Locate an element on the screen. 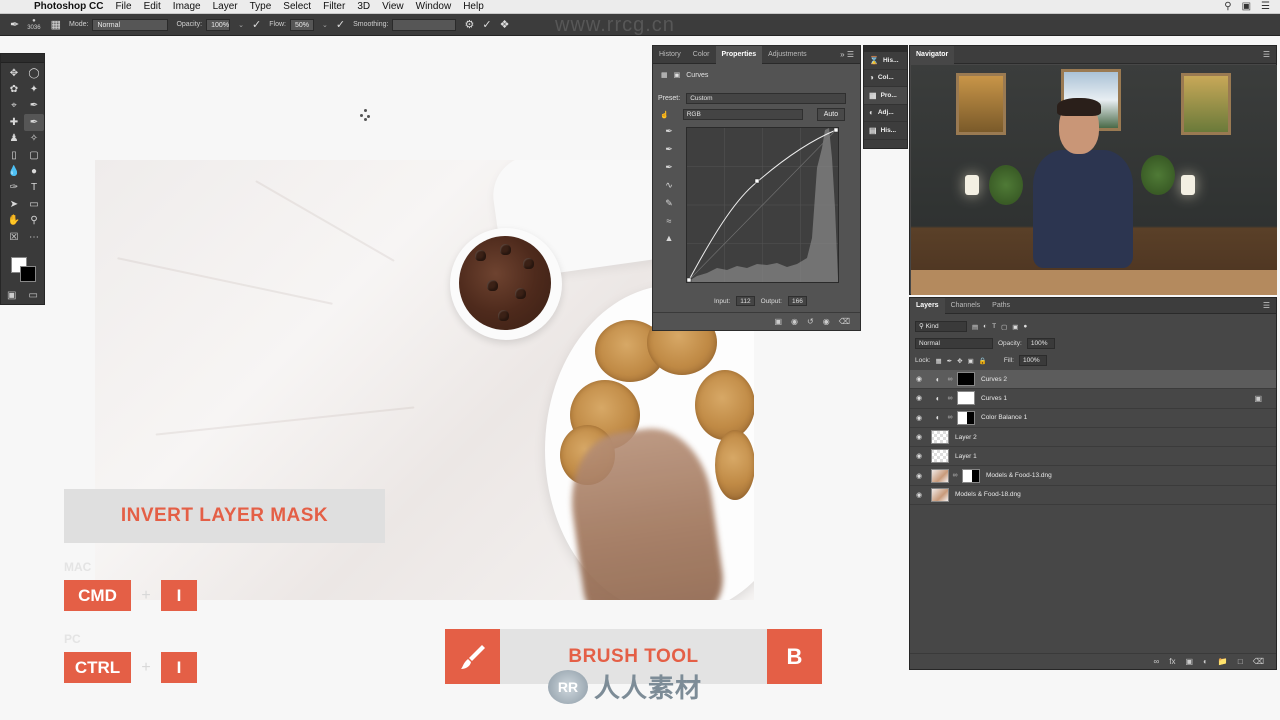 This screenshot has width=1280, height=720. tab-adjustments: Adjustments is located at coordinates (787, 55).